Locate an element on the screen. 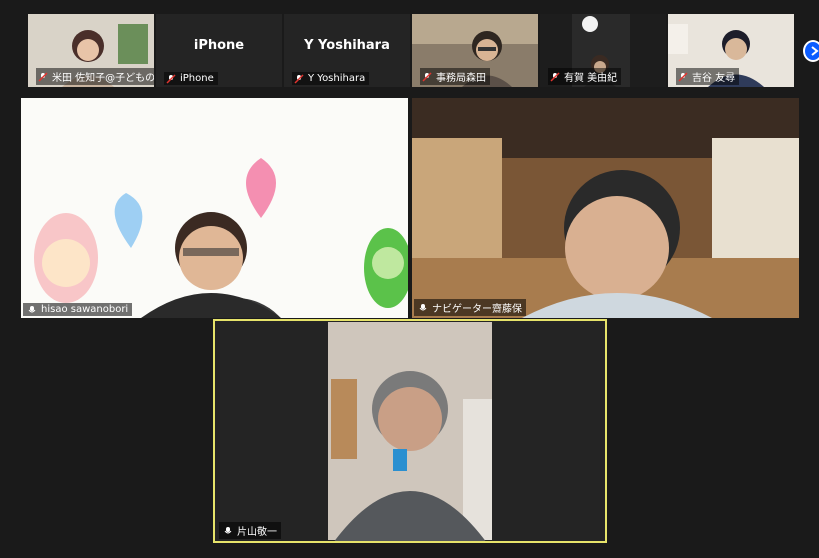  participant-name-tag: 事務局森田 is located at coordinates (455, 76).